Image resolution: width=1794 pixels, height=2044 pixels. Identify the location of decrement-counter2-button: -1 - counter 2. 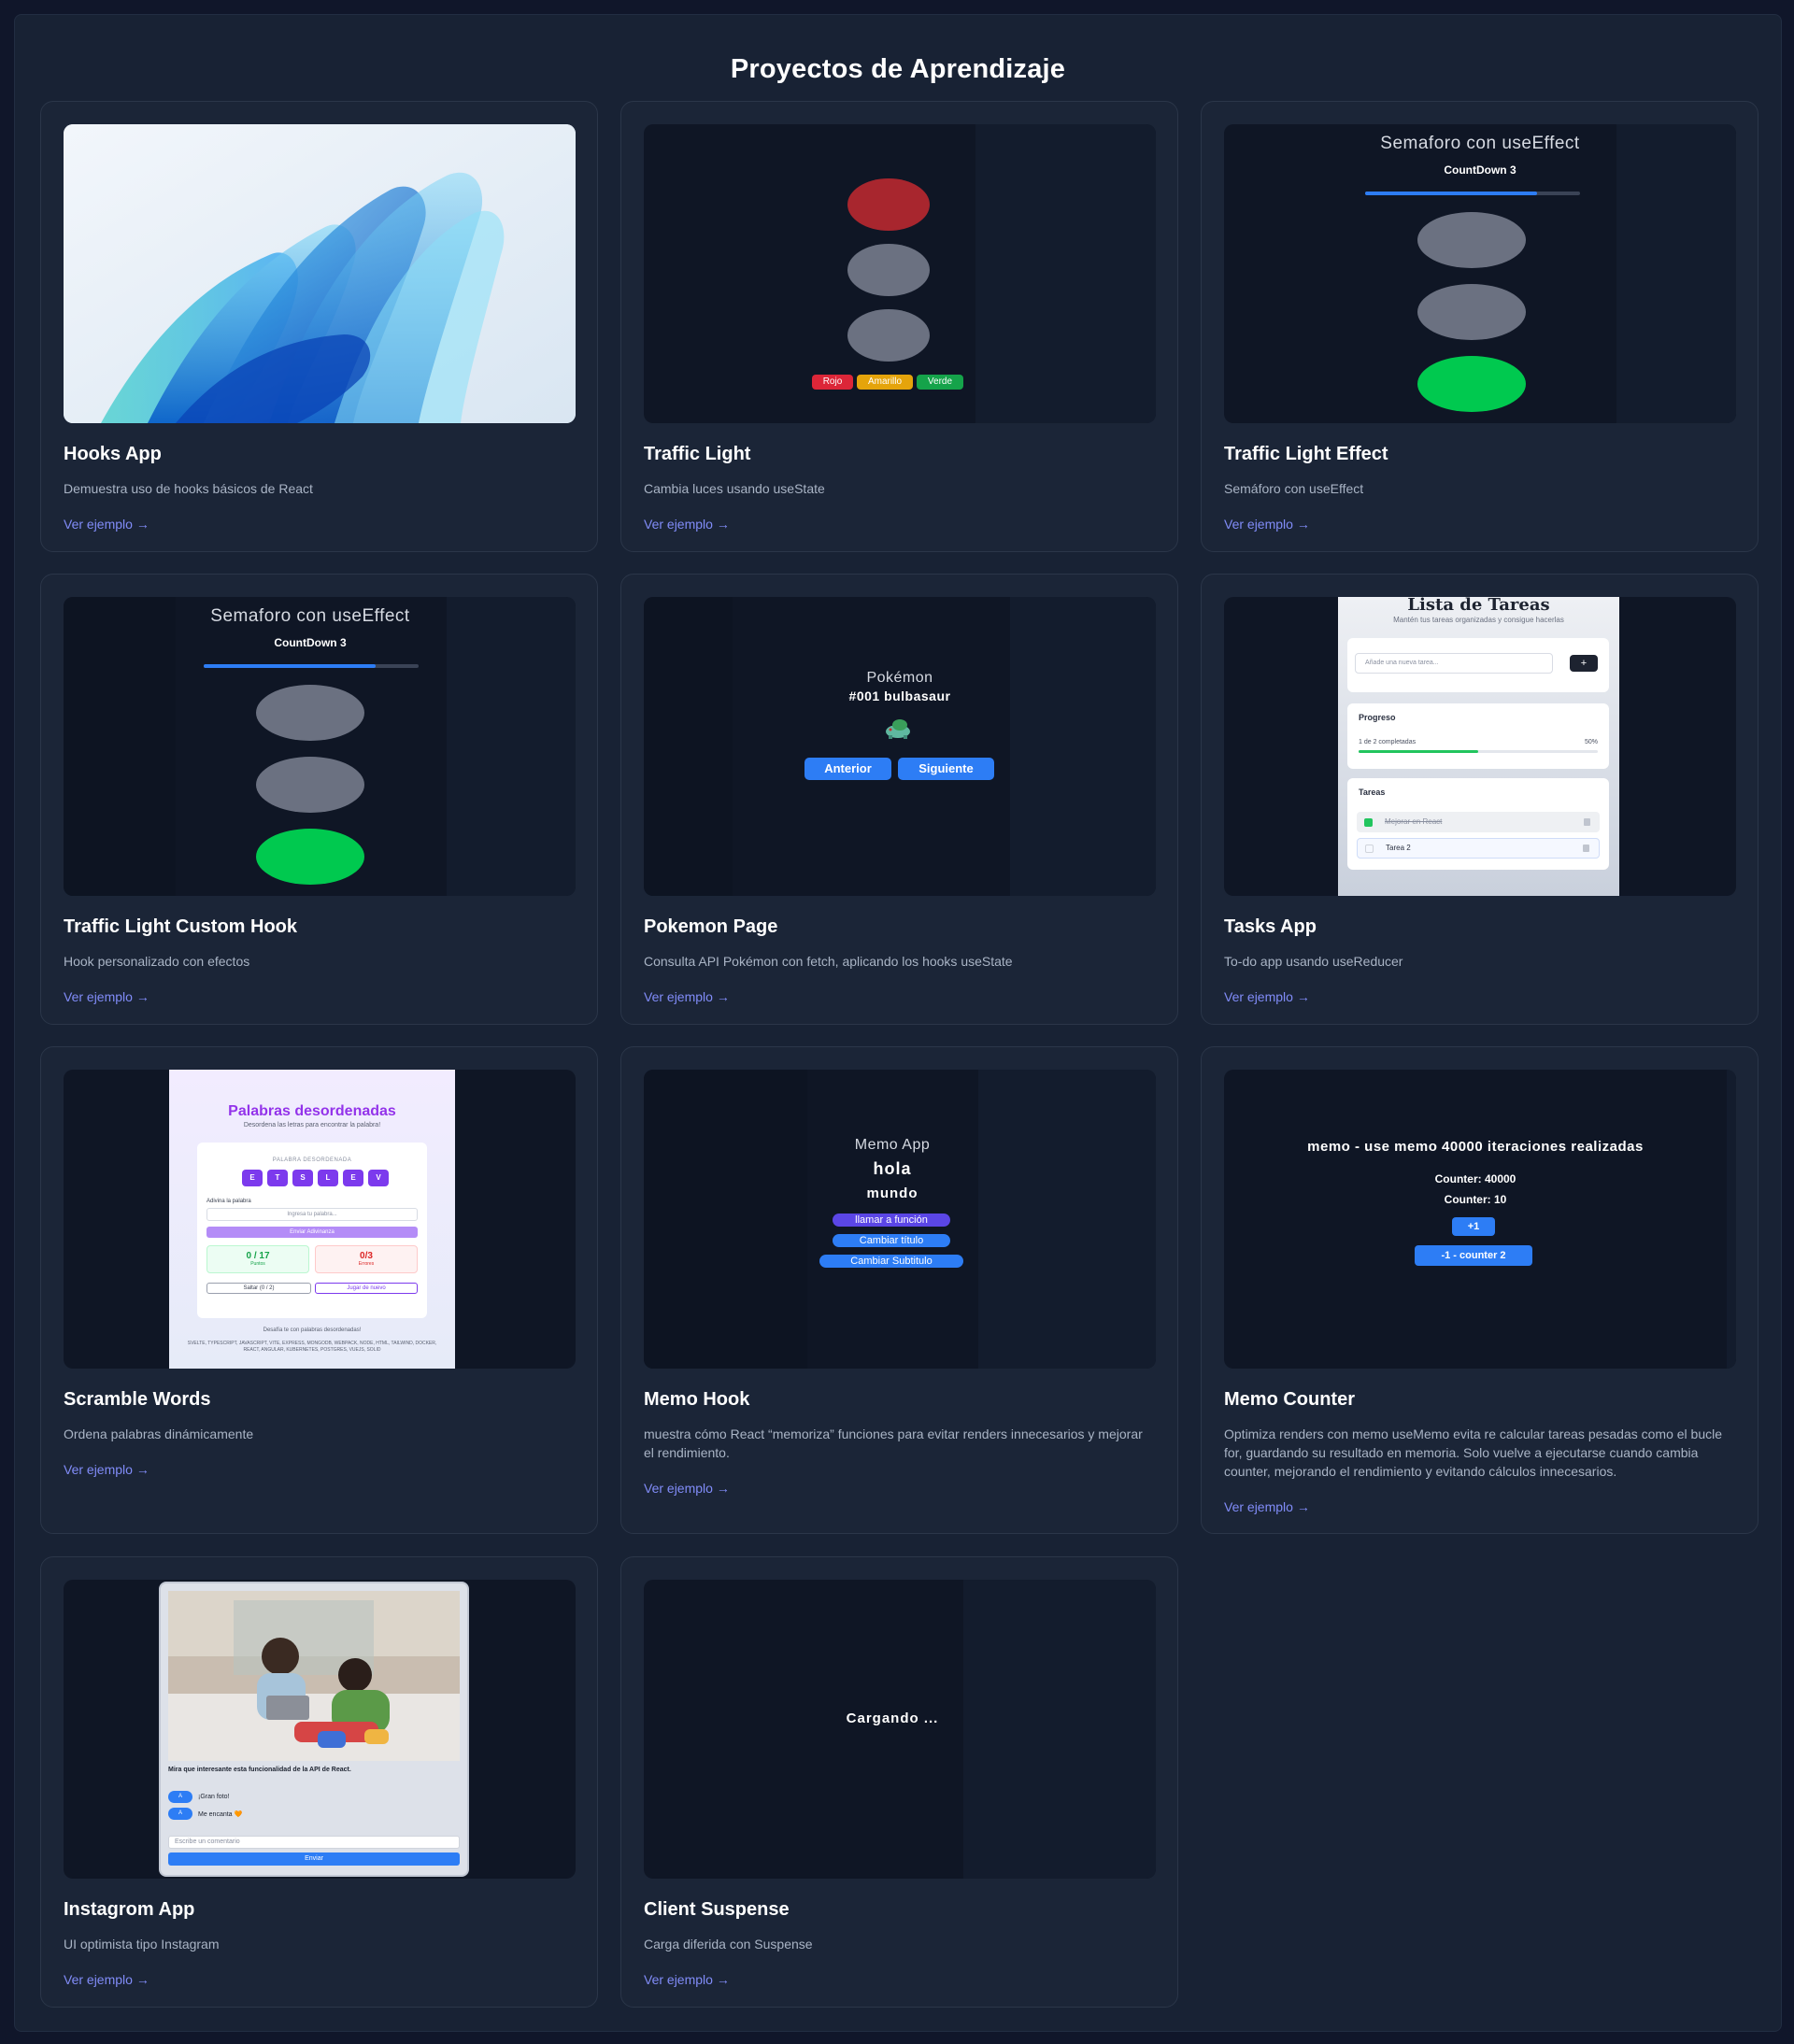
(1473, 1255).